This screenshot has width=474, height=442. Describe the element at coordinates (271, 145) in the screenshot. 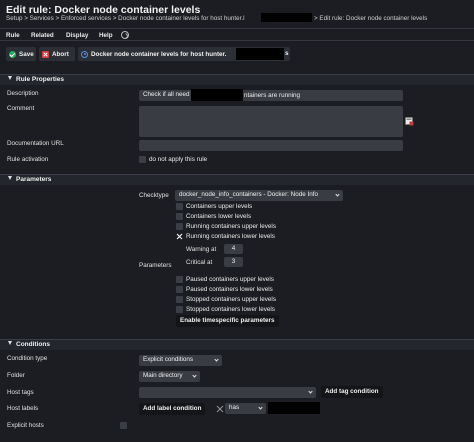

I see `documentation-url-field` at that location.